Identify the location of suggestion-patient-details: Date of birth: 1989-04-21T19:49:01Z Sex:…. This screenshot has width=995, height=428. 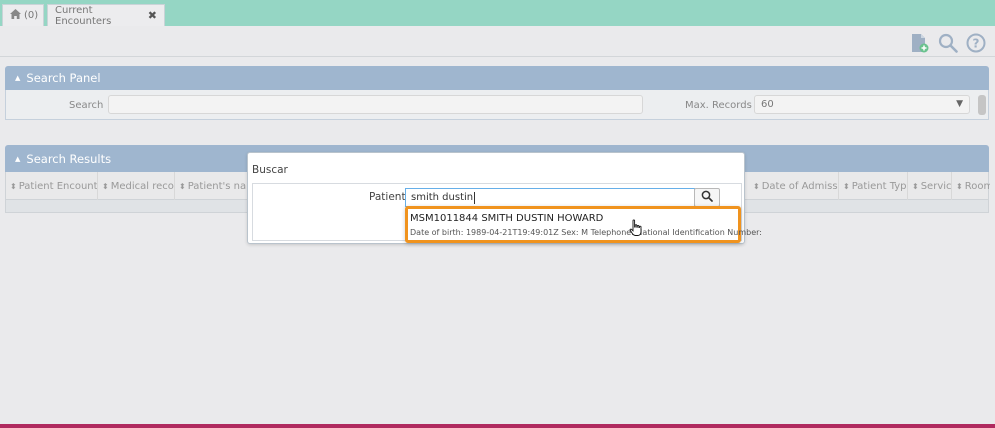
(586, 232).